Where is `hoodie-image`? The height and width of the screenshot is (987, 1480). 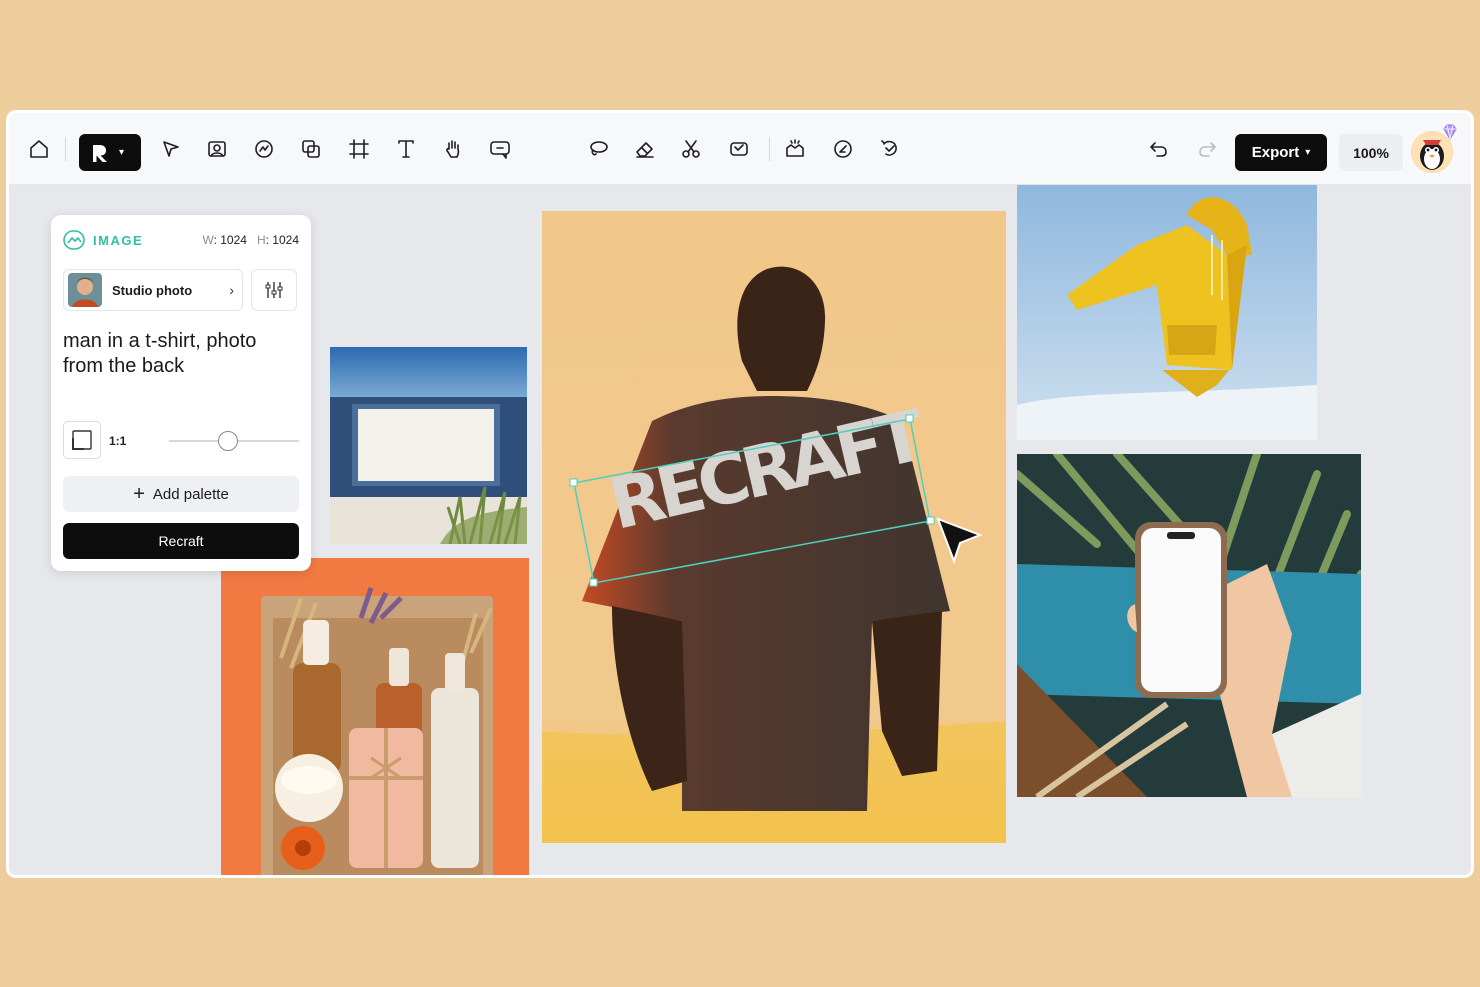
hoodie-image is located at coordinates (1167, 312).